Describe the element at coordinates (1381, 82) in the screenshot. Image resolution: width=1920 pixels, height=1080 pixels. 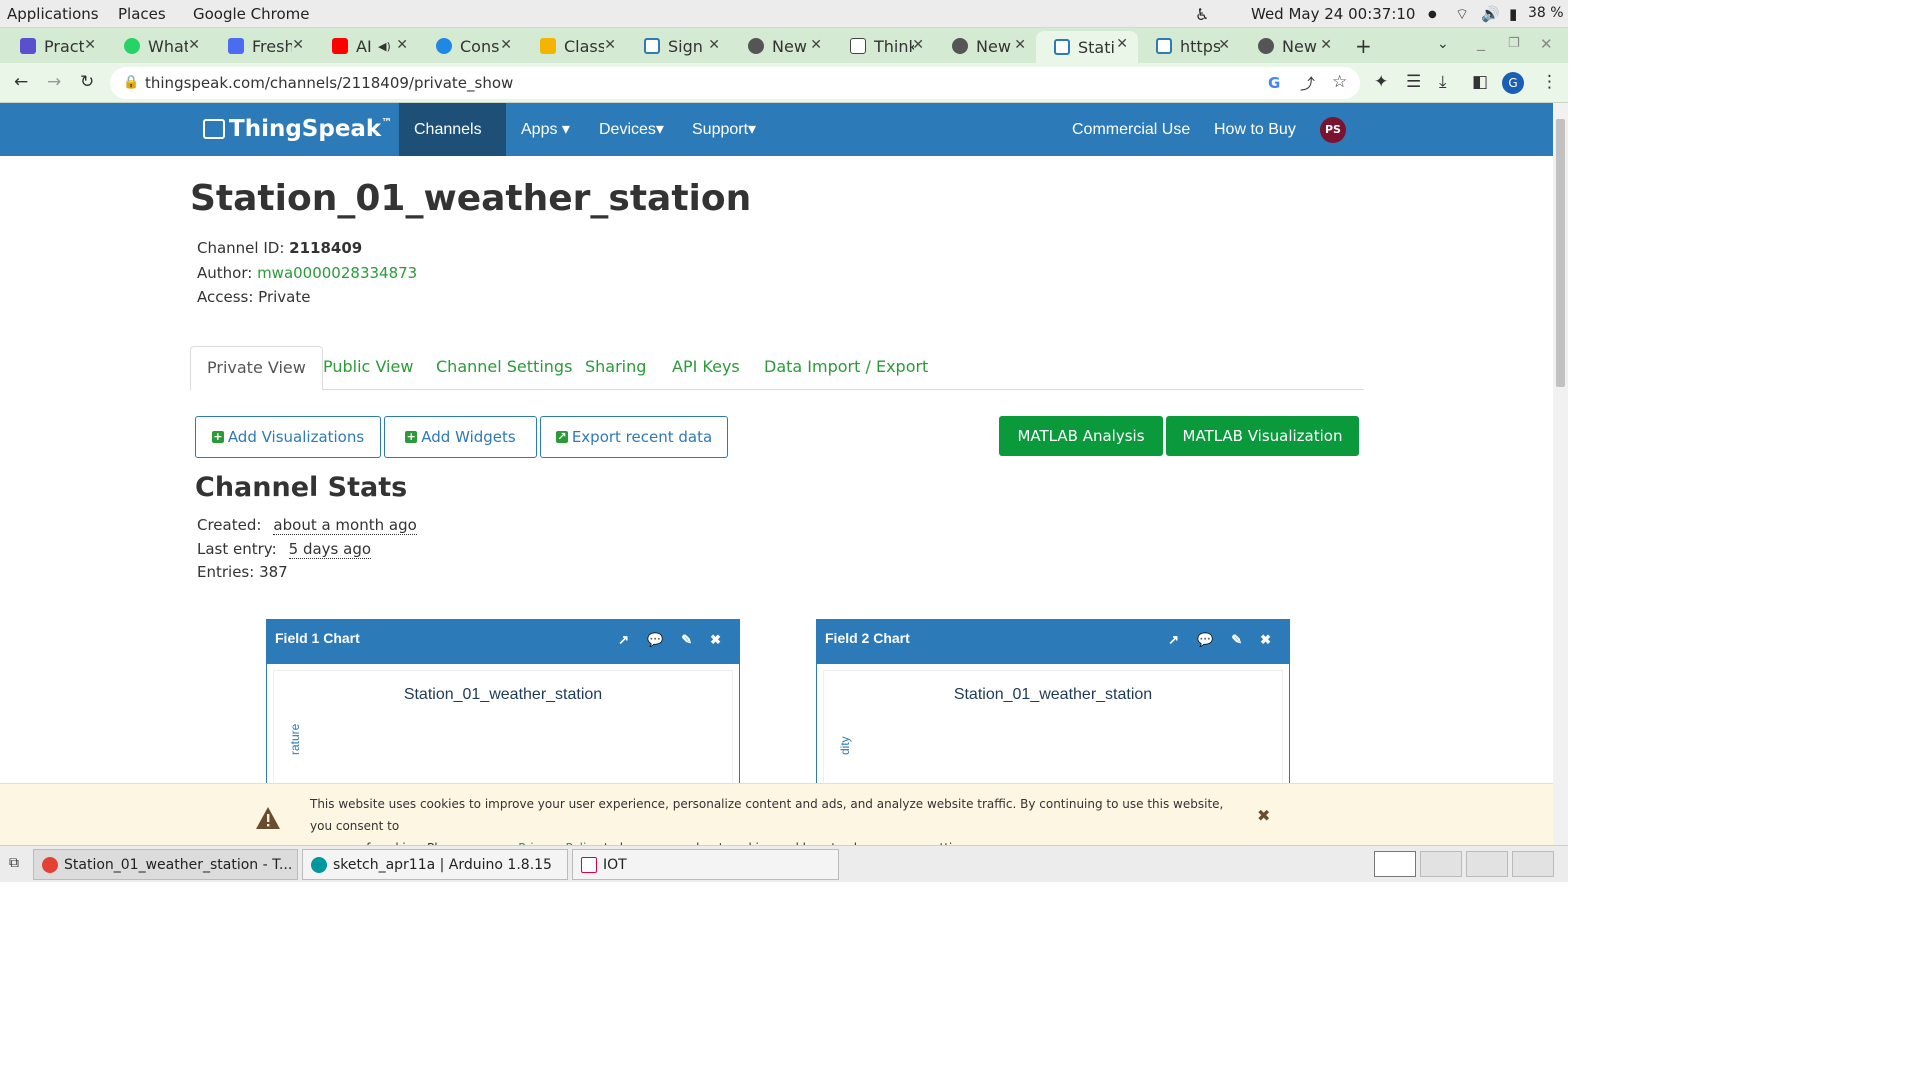
I see `extensions-icon: ✦` at that location.